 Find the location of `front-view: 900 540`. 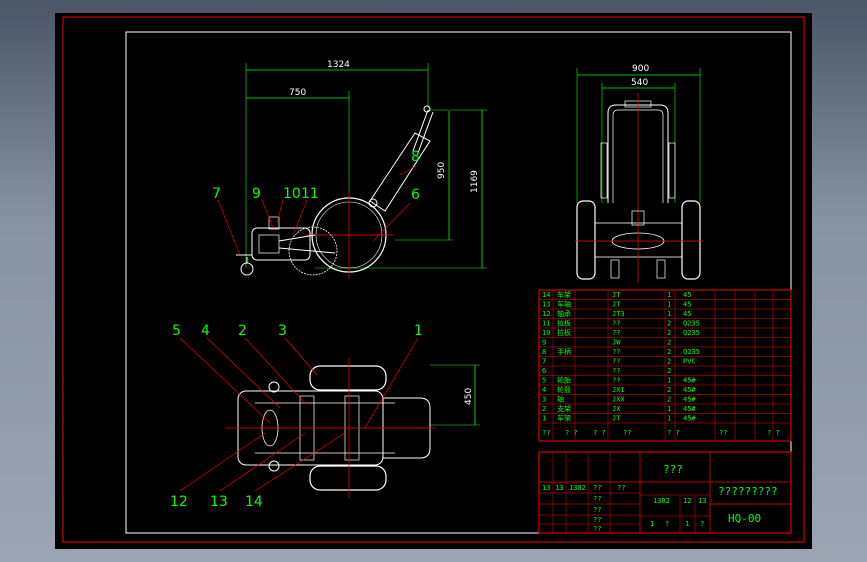

front-view: 900 540 is located at coordinates (639, 173).